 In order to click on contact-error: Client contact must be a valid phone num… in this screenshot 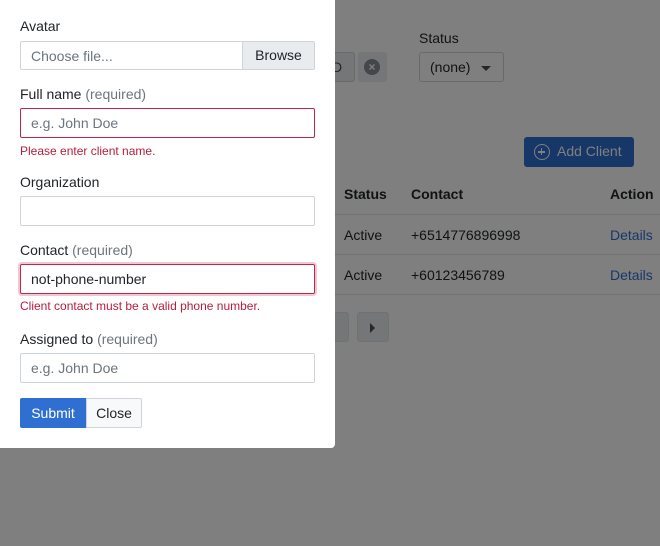, I will do `click(140, 306)`.